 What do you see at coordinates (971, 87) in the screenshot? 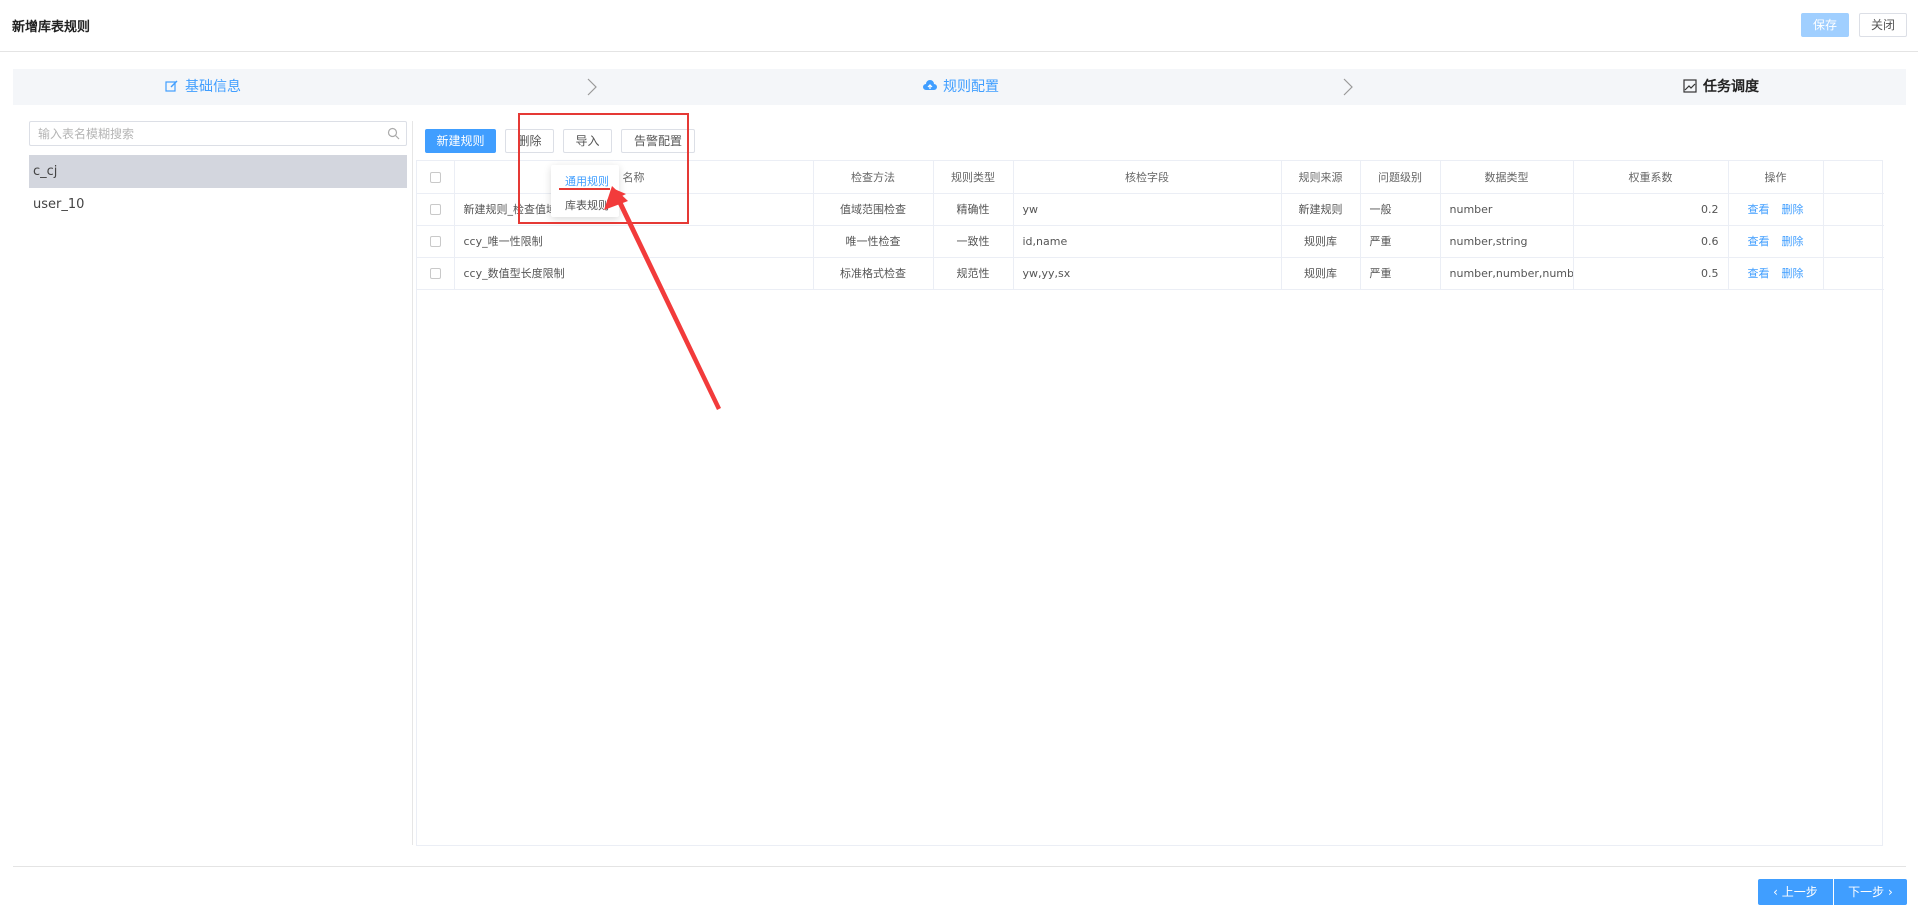
I see `step-label: 规则配置` at bounding box center [971, 87].